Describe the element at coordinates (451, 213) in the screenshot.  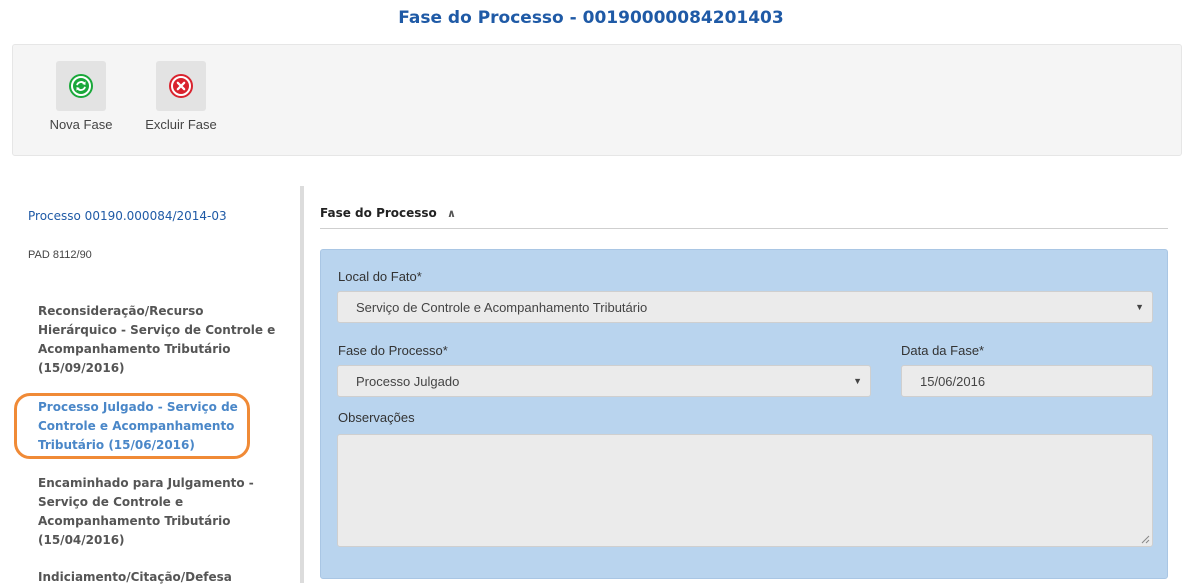
I see `chevron-double-up-icon: ∧` at that location.